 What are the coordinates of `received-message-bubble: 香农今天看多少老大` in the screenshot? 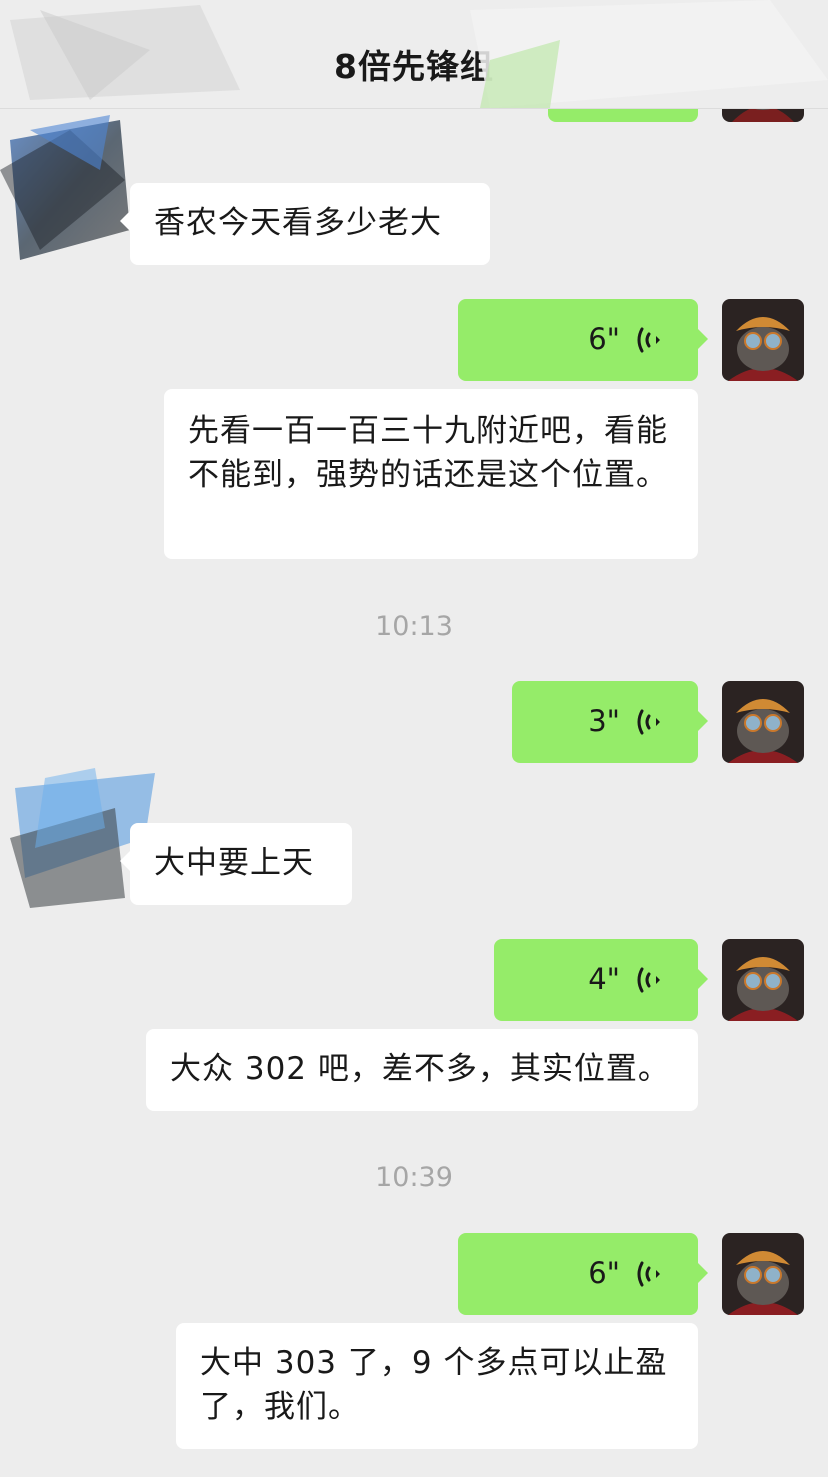 It's located at (305, 224).